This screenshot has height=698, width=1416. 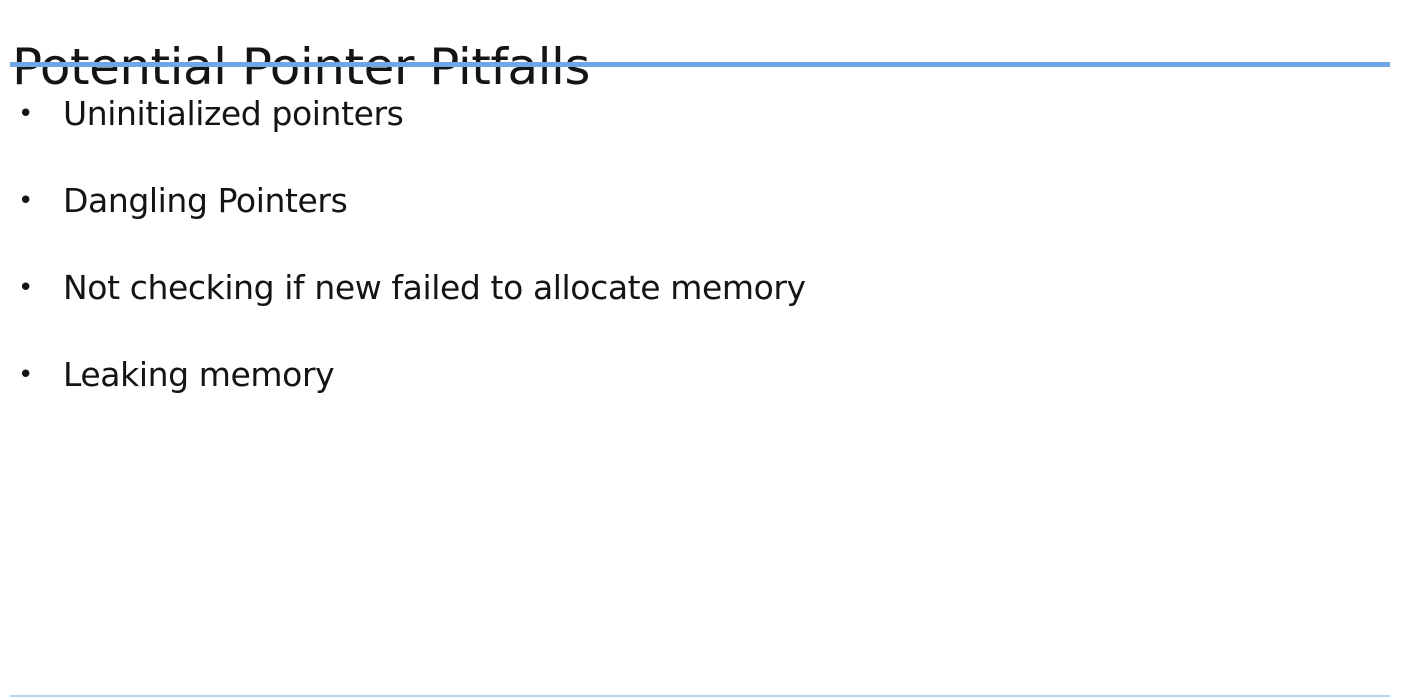 What do you see at coordinates (199, 374) in the screenshot?
I see `bullet-text: Leaking memory` at bounding box center [199, 374].